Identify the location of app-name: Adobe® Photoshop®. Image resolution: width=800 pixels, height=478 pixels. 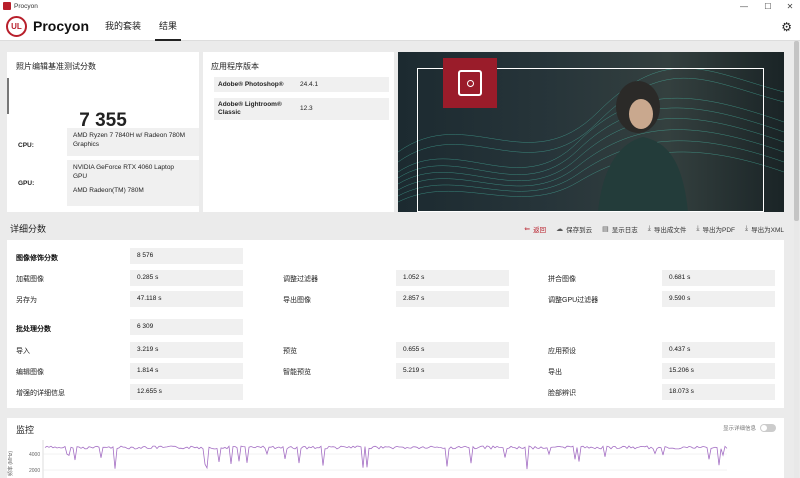
(251, 84).